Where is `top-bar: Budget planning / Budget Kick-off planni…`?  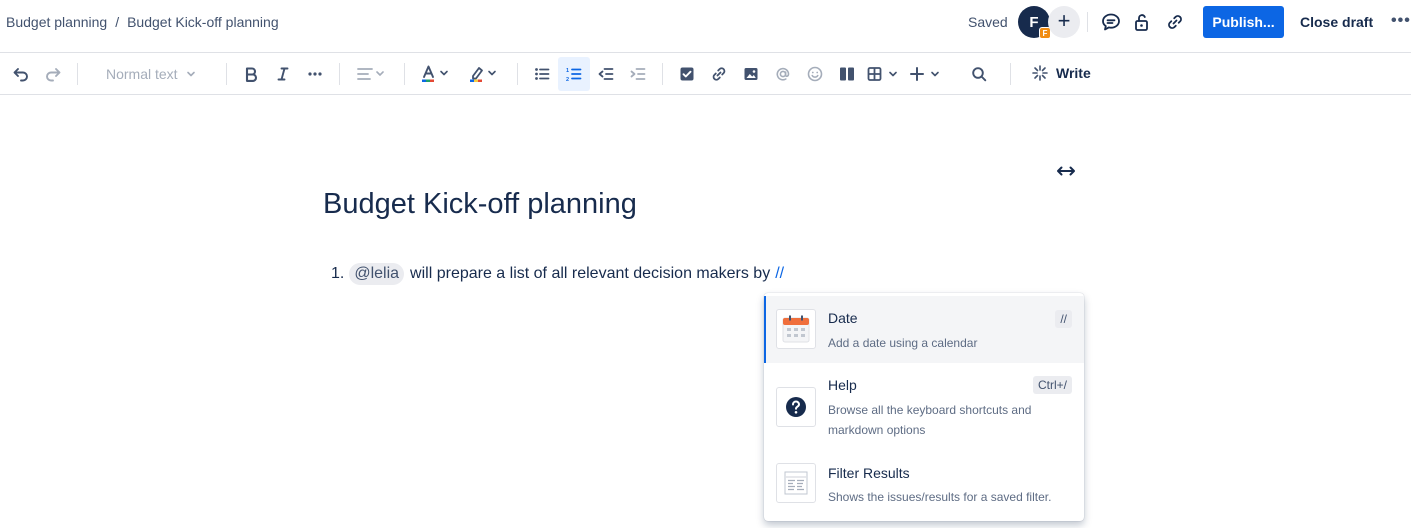
top-bar: Budget planning / Budget Kick-off planni… is located at coordinates (705, 26).